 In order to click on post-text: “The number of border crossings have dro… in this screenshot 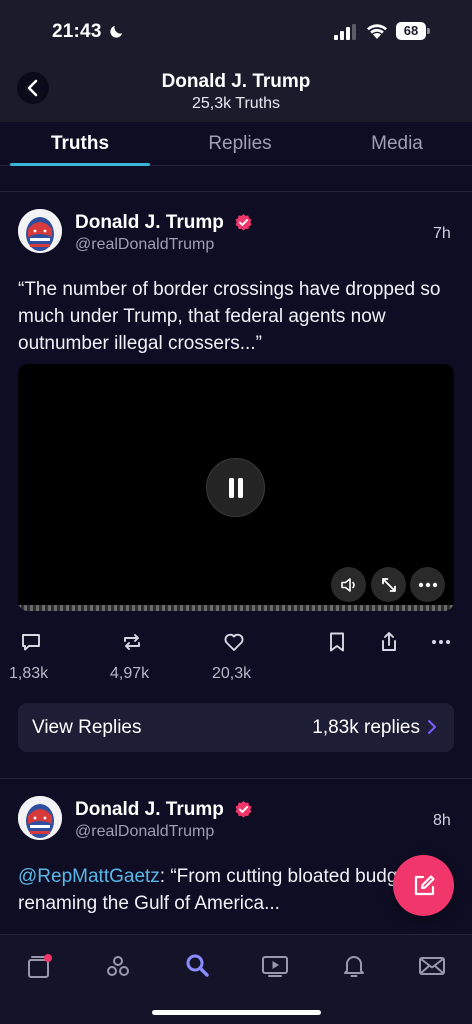, I will do `click(229, 316)`.